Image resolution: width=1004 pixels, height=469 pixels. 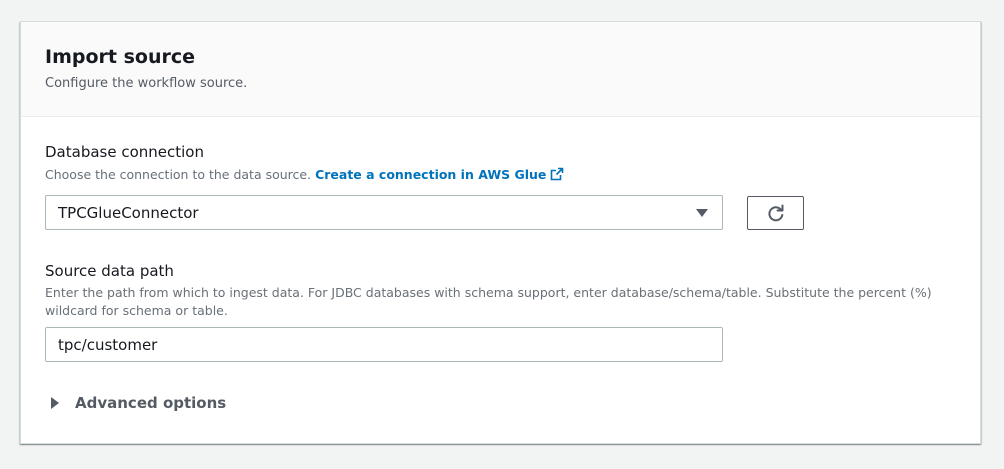 I want to click on panel-title: Import source, so click(x=120, y=57).